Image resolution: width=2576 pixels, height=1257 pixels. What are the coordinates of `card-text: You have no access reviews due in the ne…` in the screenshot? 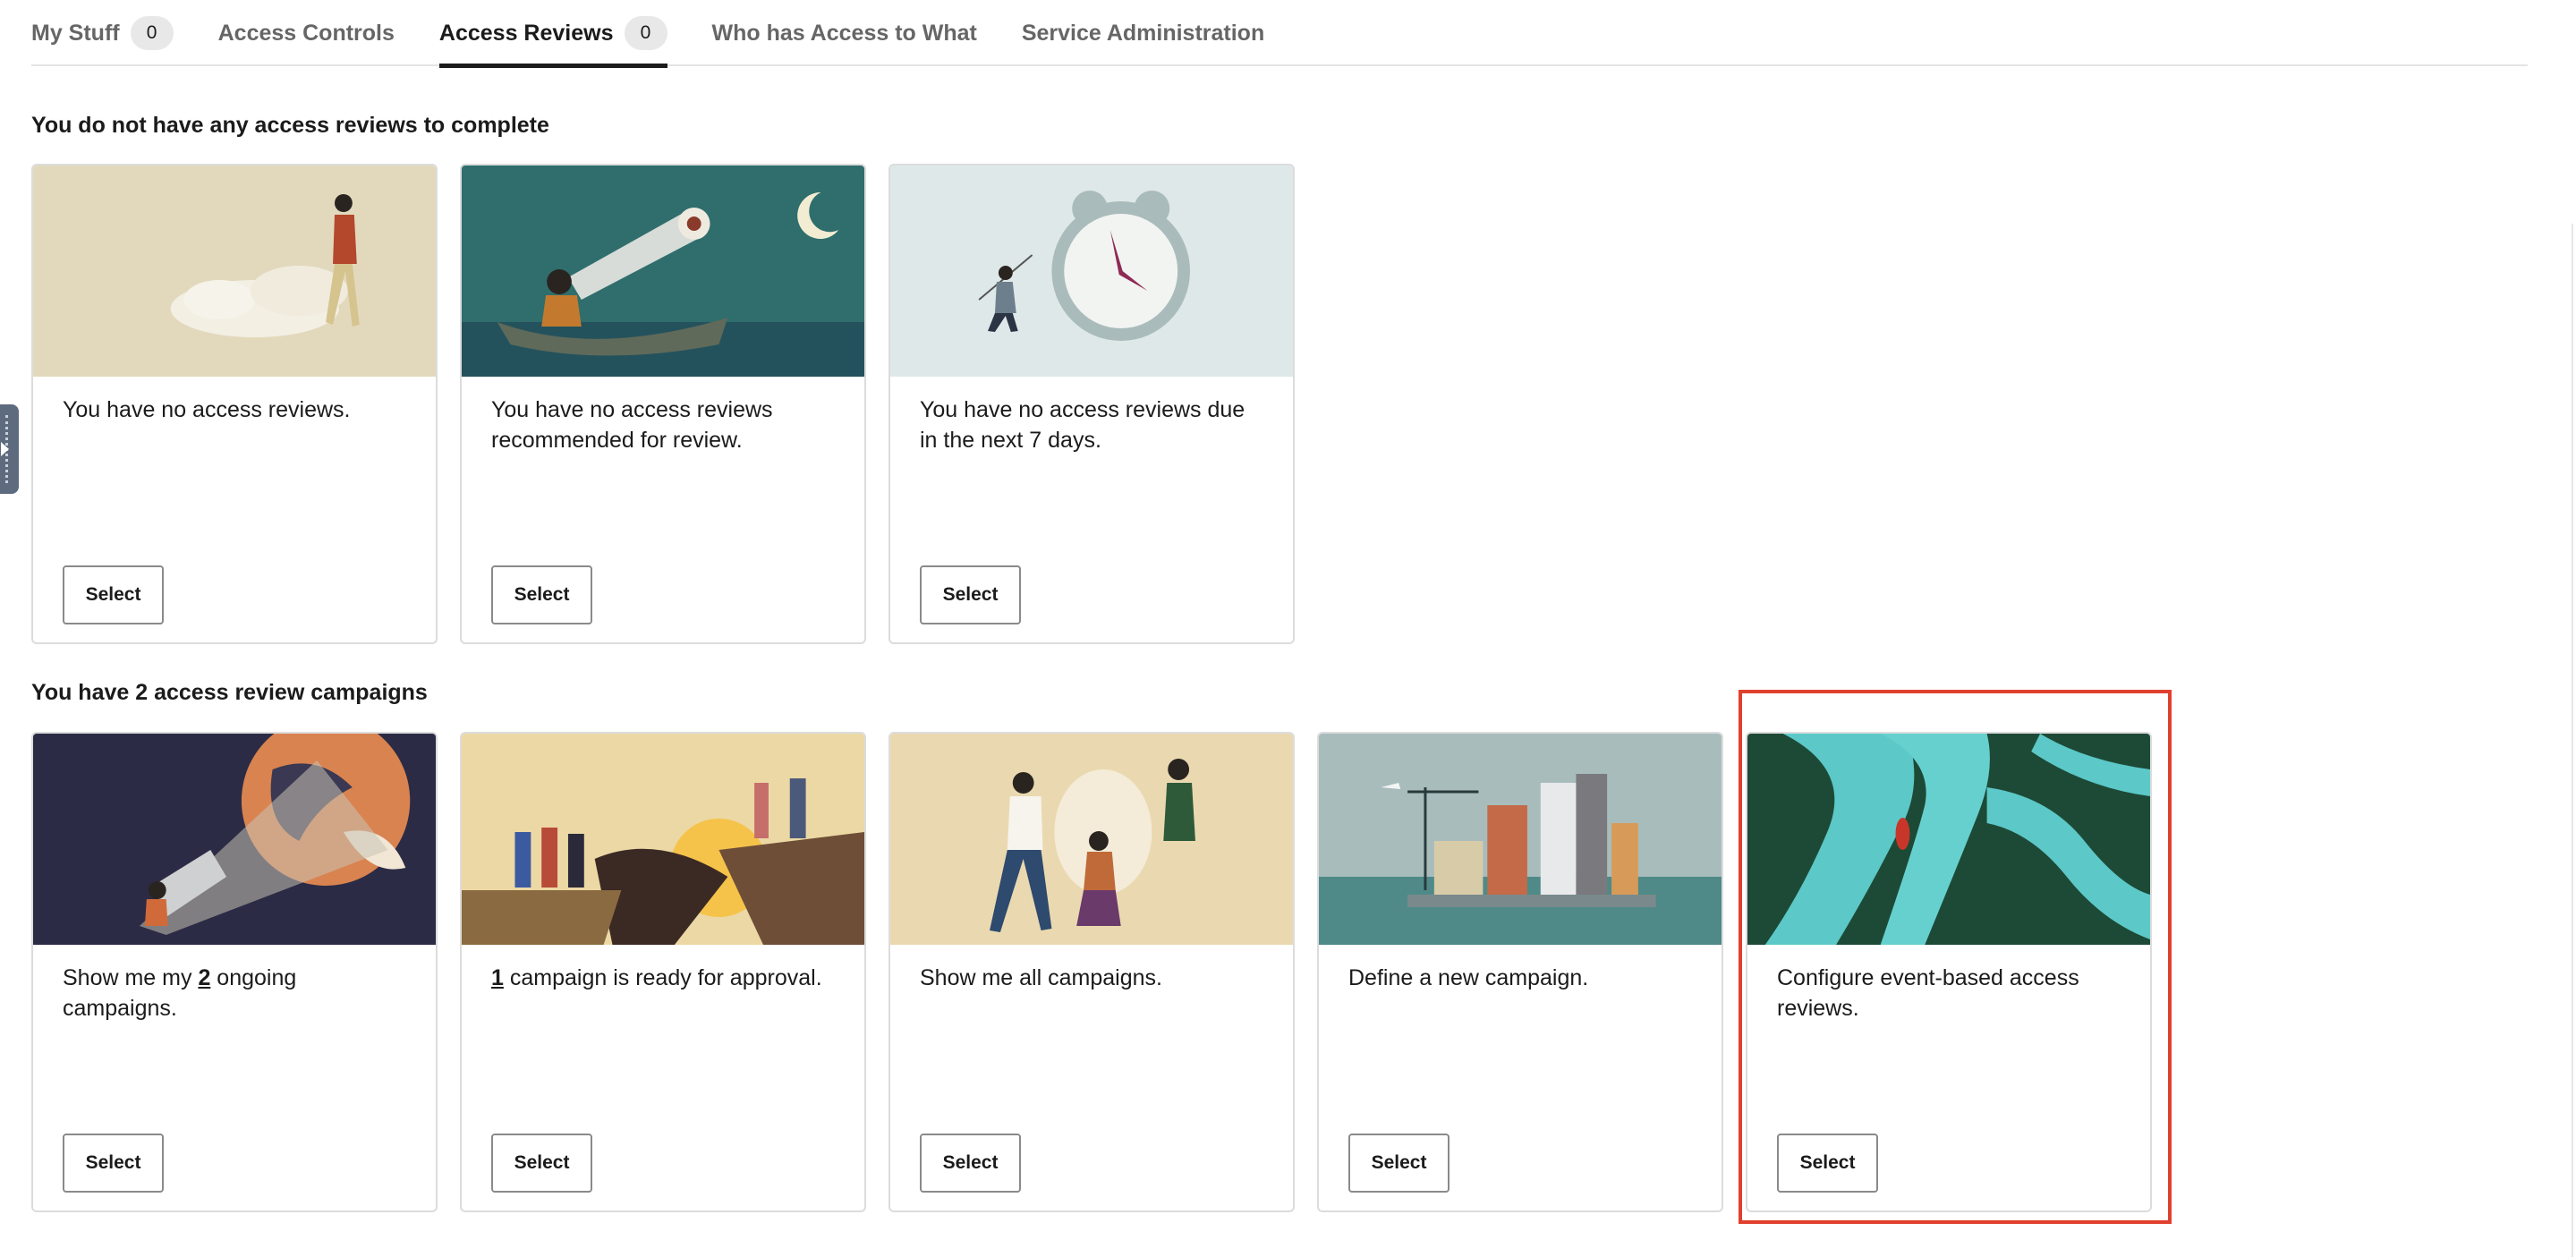 It's located at (1082, 425).